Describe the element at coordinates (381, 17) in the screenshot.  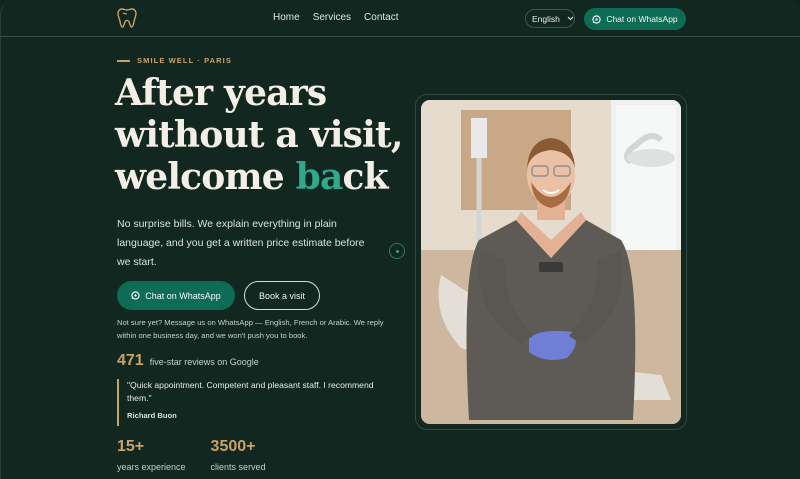
I see `nav-link-contact: Contact` at that location.